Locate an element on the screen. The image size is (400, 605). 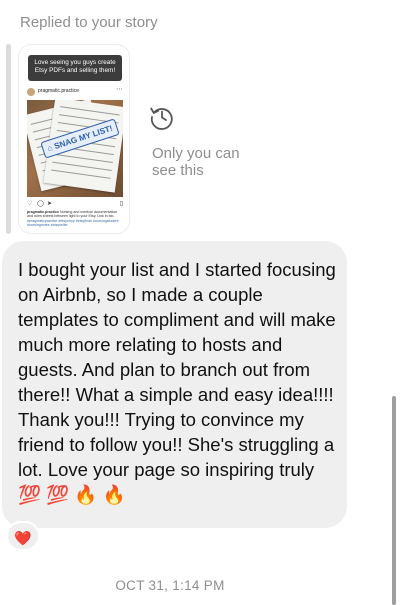
bookmark-icon: ▯ is located at coordinates (121, 204).